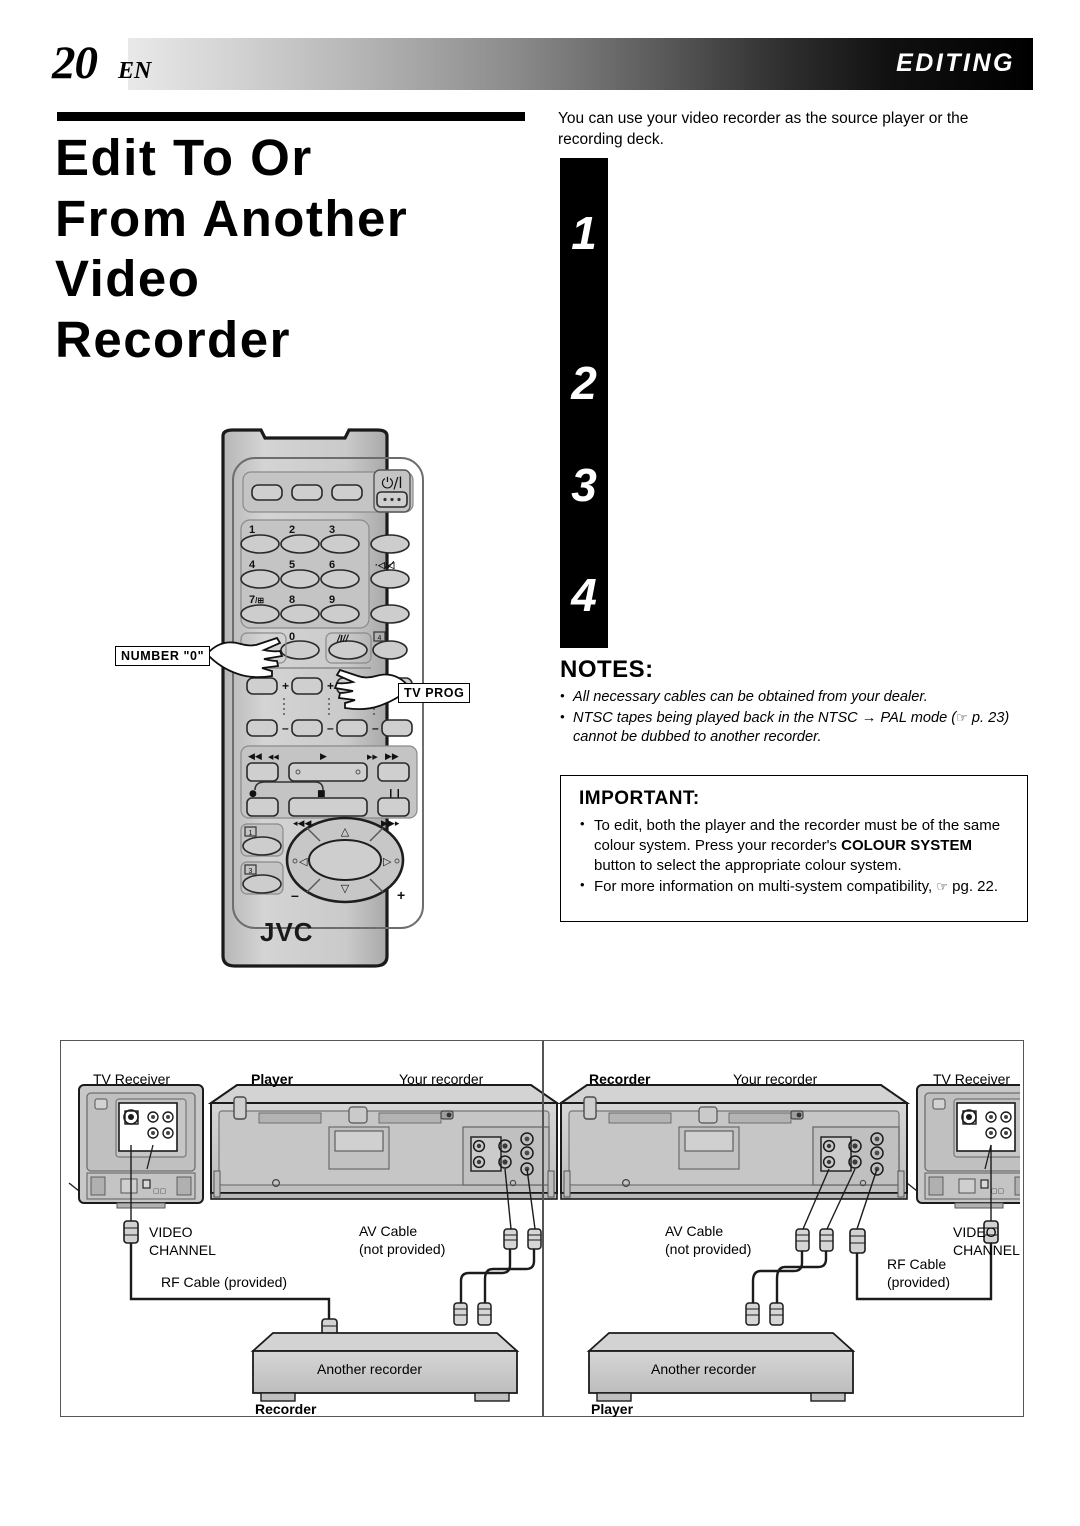 This screenshot has width=1080, height=1526. What do you see at coordinates (136, 1146) in the screenshot?
I see `left-tv-receiver: ▢▢` at bounding box center [136, 1146].